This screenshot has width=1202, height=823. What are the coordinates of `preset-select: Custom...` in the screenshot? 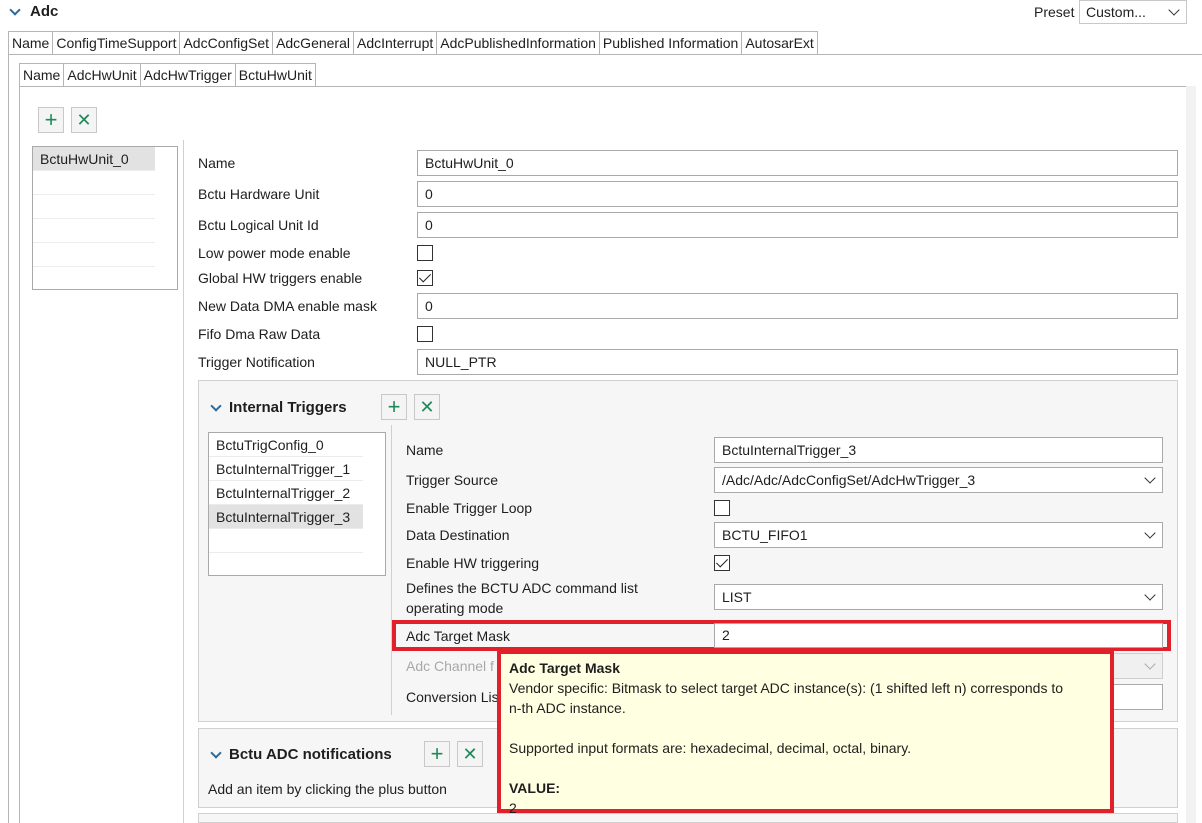 It's located at (1133, 12).